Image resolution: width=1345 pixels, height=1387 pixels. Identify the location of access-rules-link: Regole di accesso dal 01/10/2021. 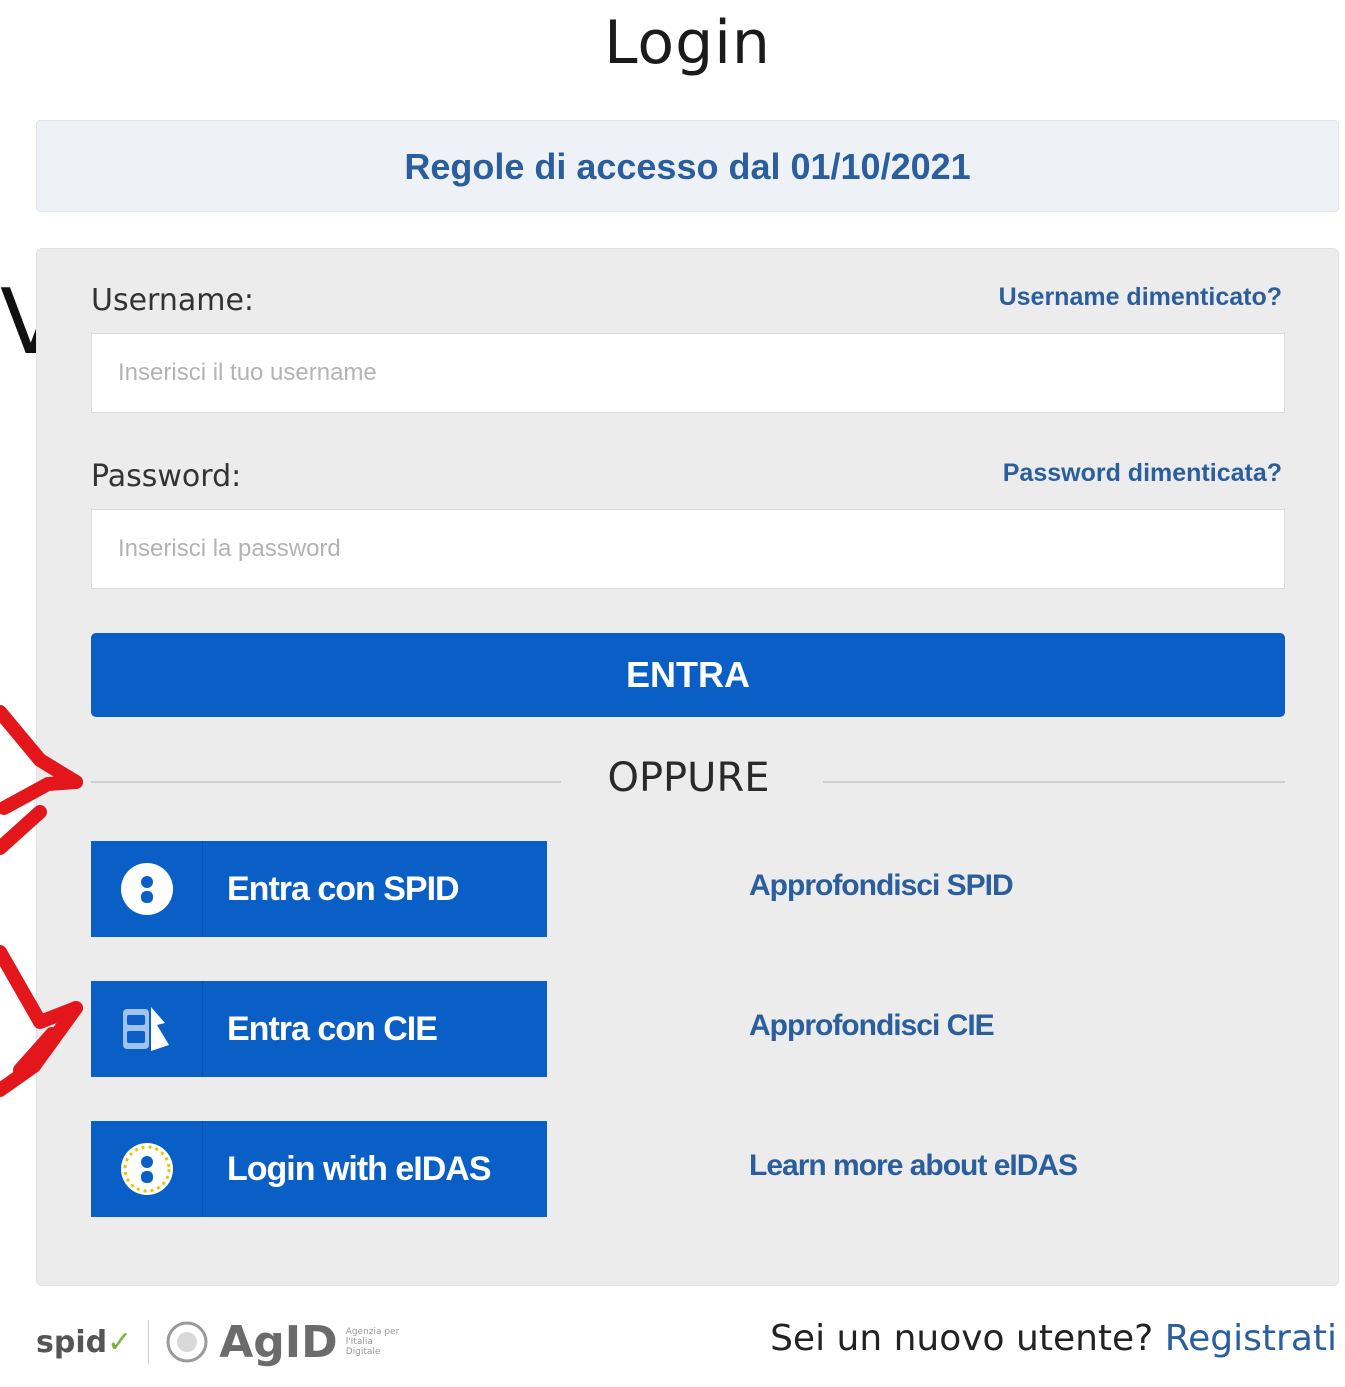
(687, 166).